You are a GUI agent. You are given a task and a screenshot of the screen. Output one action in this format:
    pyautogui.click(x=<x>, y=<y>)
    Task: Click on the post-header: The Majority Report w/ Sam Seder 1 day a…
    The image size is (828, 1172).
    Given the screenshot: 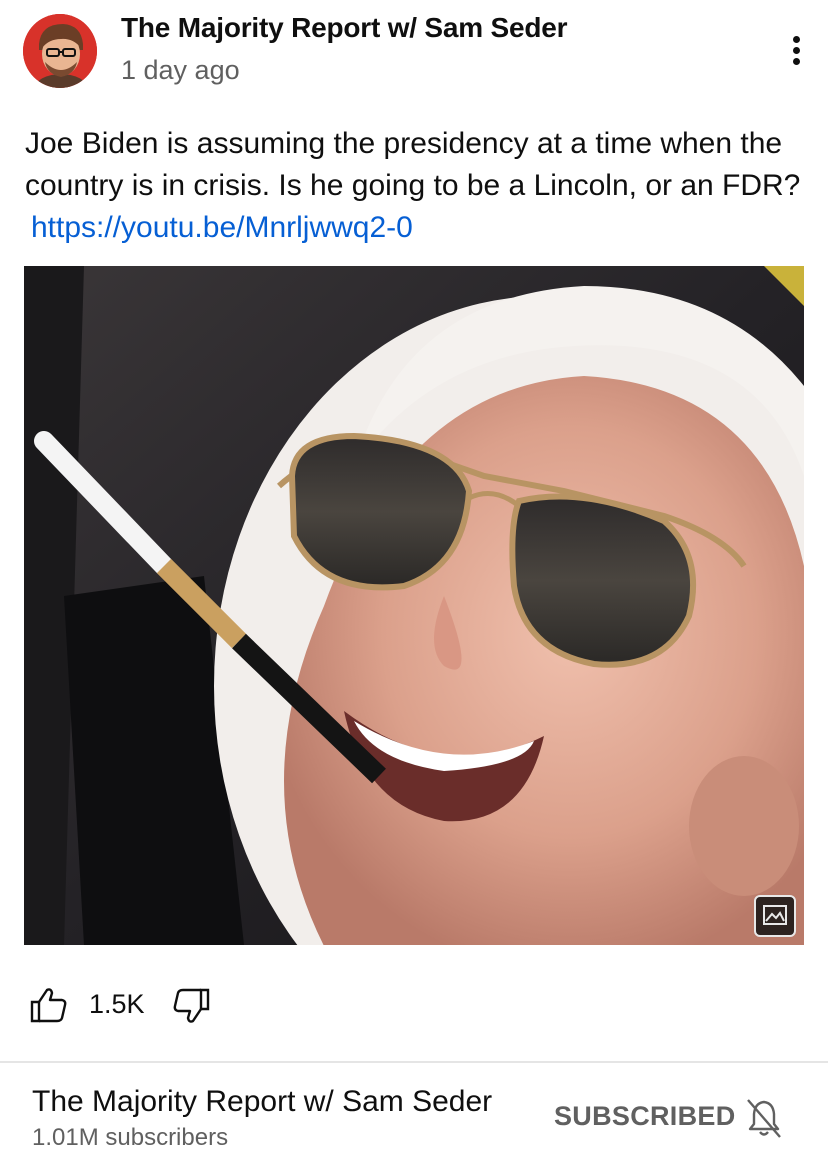 What is the action you would take?
    pyautogui.click(x=414, y=55)
    